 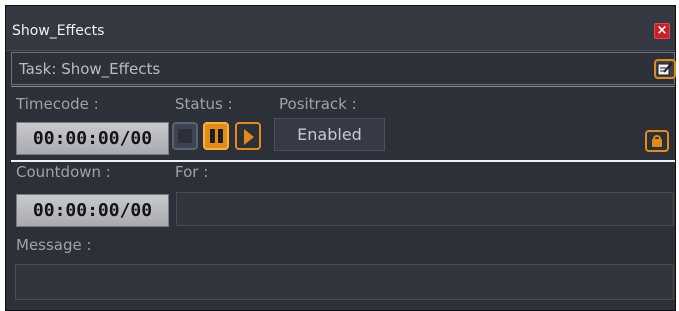 I want to click on stop-icon, so click(x=185, y=136).